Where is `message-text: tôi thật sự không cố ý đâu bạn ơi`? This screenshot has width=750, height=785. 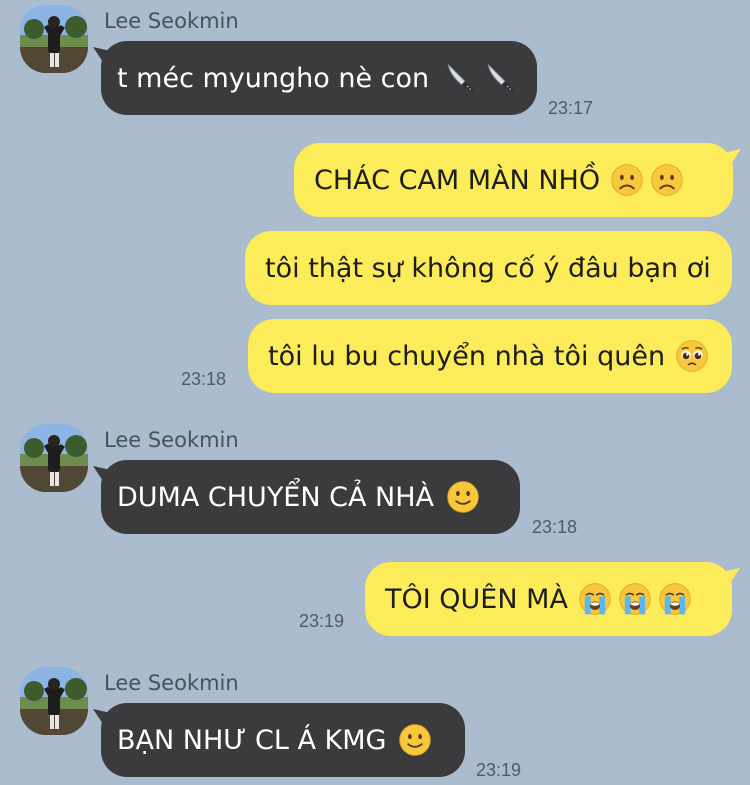 message-text: tôi thật sự không cố ý đâu bạn ơi is located at coordinates (488, 268).